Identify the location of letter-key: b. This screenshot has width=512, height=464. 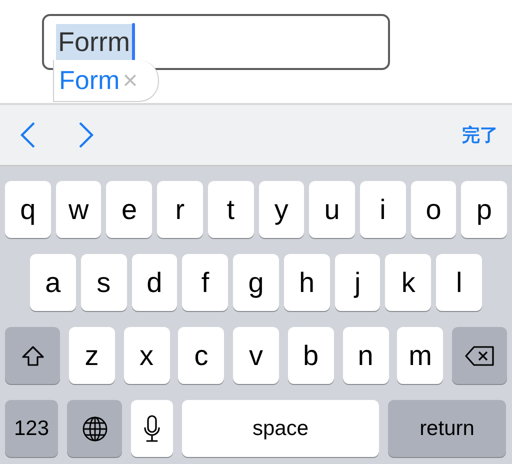
(311, 355).